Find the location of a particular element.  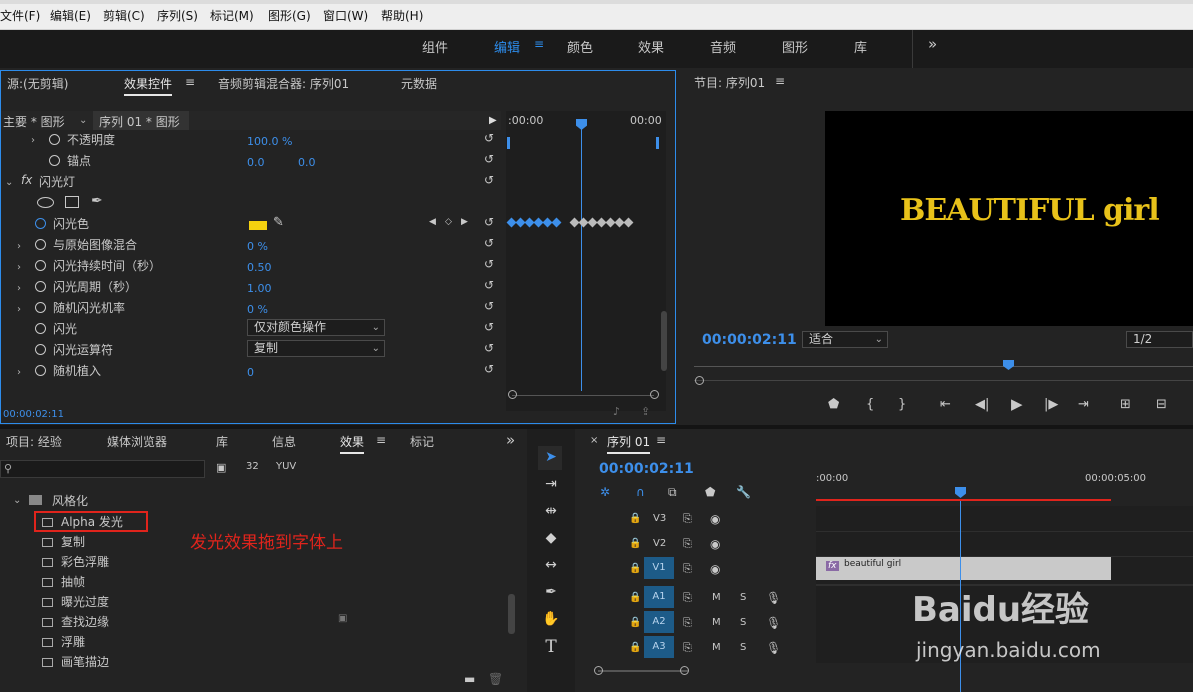

fit-dropdown: 适合 ⌄ is located at coordinates (845, 339).